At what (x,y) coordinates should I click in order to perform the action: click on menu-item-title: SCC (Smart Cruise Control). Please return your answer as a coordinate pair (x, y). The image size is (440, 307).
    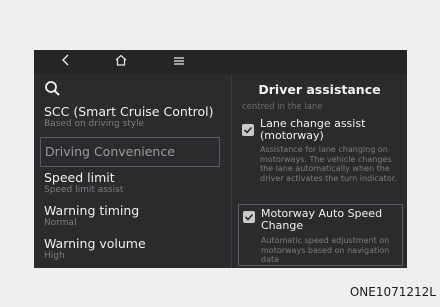
    Looking at the image, I should click on (129, 111).